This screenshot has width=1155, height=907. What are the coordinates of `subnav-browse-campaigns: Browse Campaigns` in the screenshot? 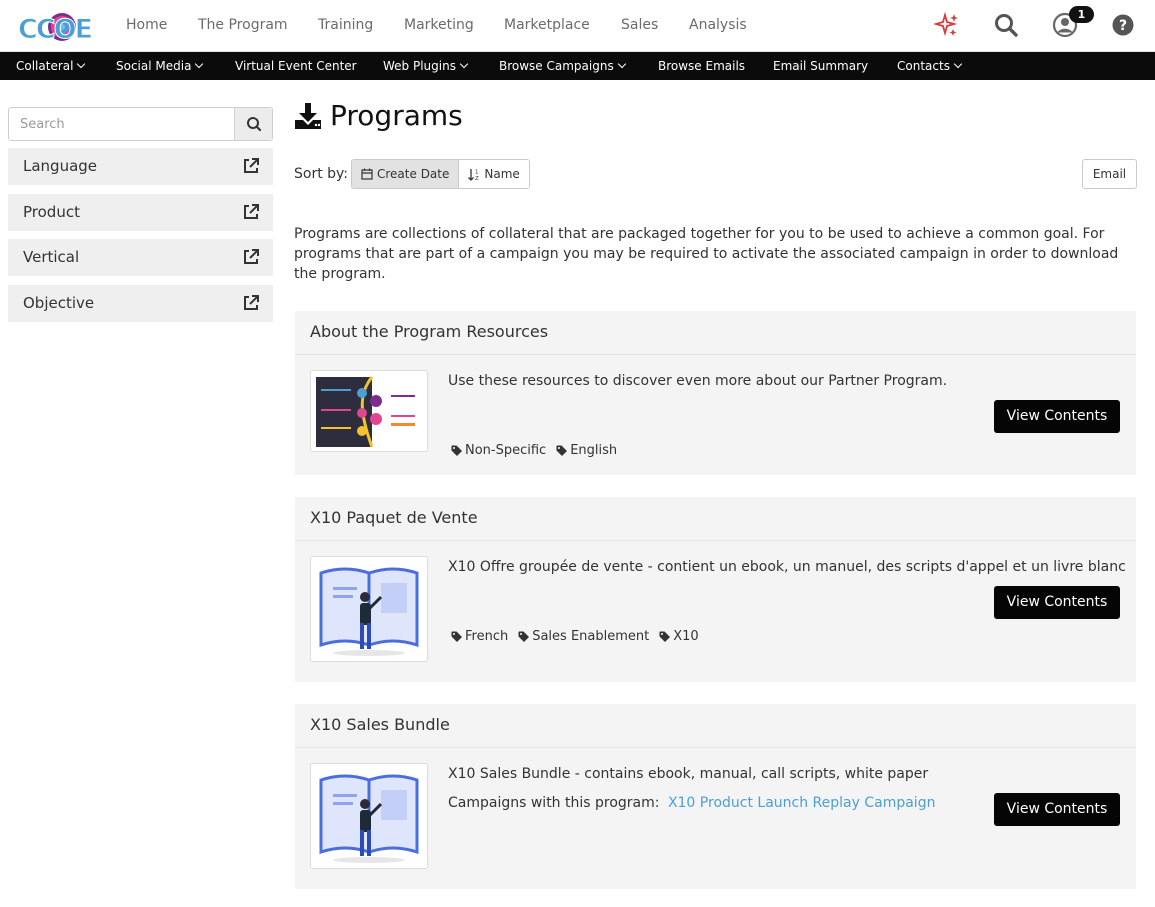 It's located at (562, 66).